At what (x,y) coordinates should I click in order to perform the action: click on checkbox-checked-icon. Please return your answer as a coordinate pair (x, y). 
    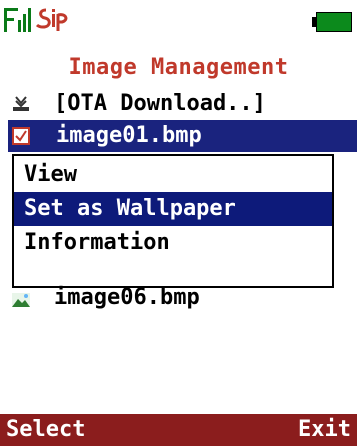
    Looking at the image, I should click on (21, 136).